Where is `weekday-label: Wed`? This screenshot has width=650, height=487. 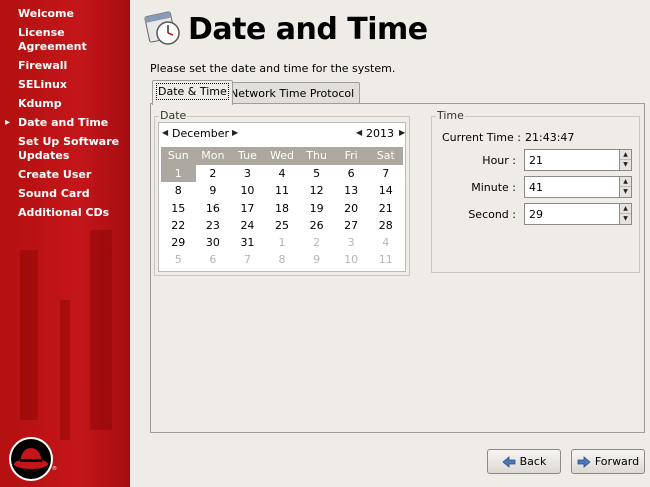
weekday-label: Wed is located at coordinates (282, 155).